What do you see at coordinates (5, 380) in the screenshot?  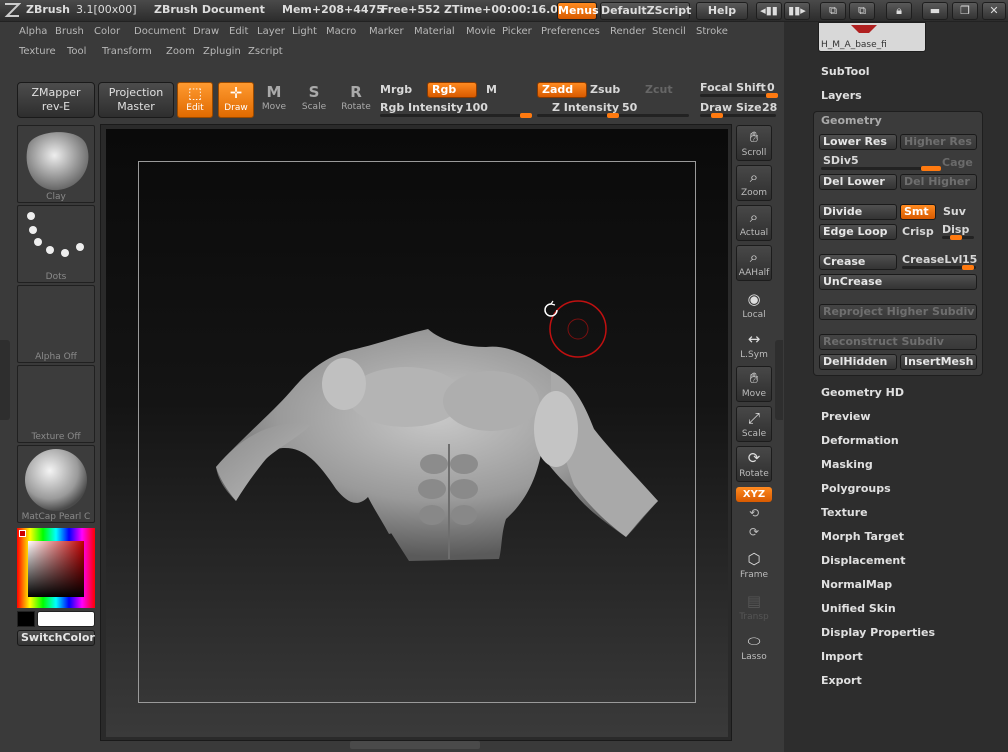 I see `left-tray-handle` at bounding box center [5, 380].